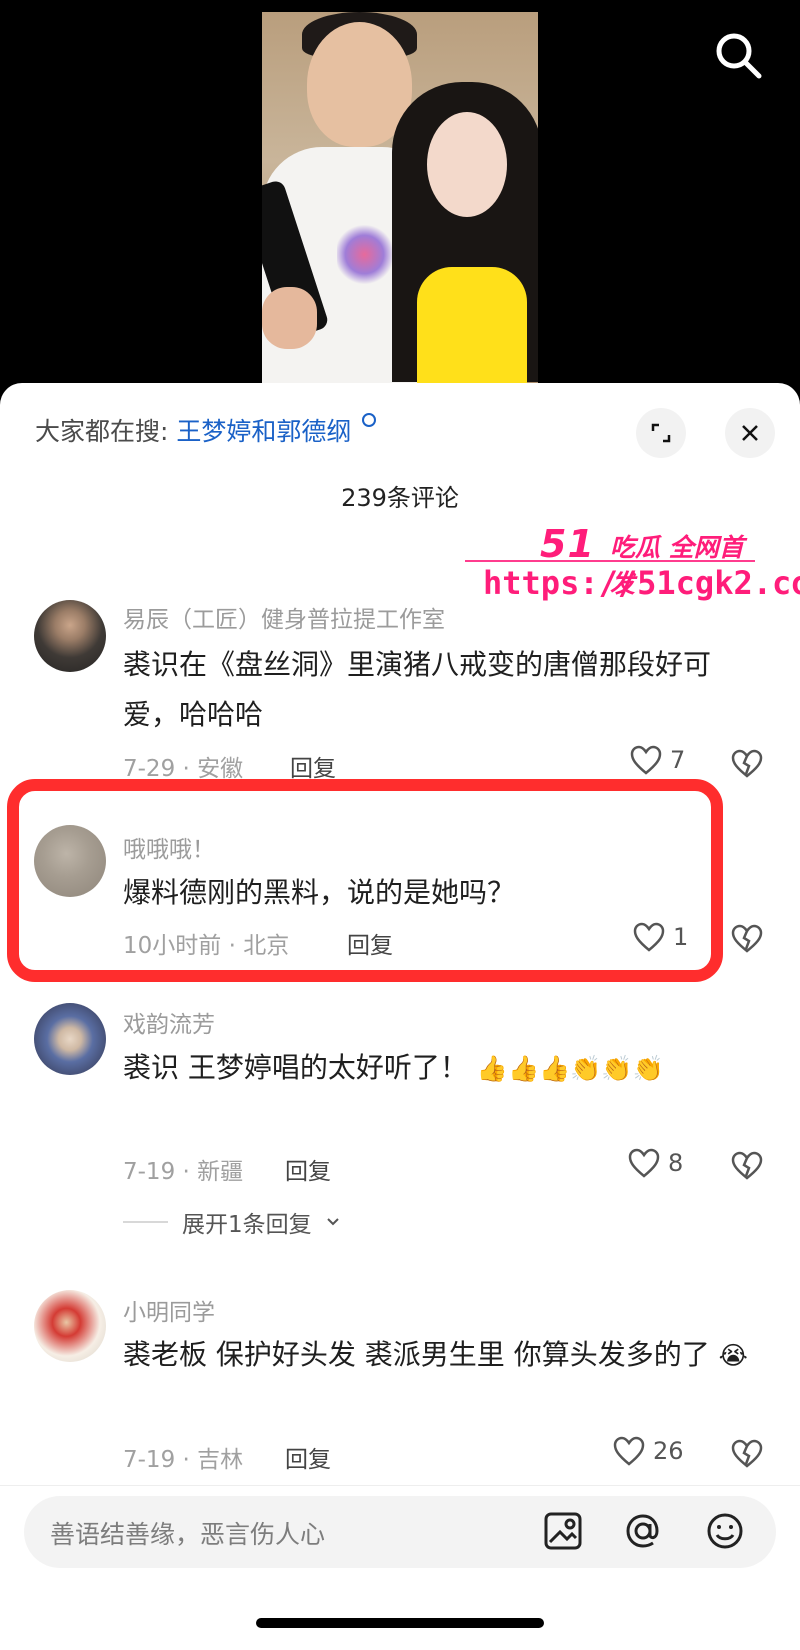  Describe the element at coordinates (102, 431) in the screenshot. I see `trending-prefix: 大家都在搜:` at that location.